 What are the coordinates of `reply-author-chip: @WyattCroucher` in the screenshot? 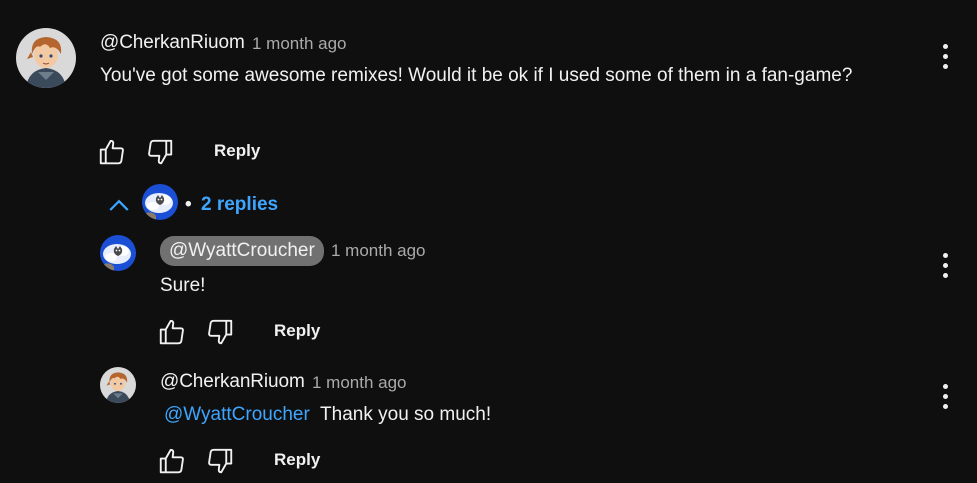 It's located at (242, 251).